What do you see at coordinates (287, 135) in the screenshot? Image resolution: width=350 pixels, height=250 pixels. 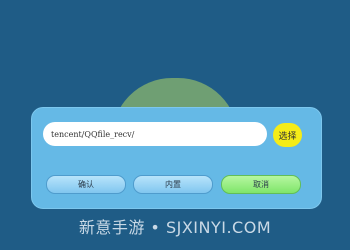 I see `choose-button: 选择` at bounding box center [287, 135].